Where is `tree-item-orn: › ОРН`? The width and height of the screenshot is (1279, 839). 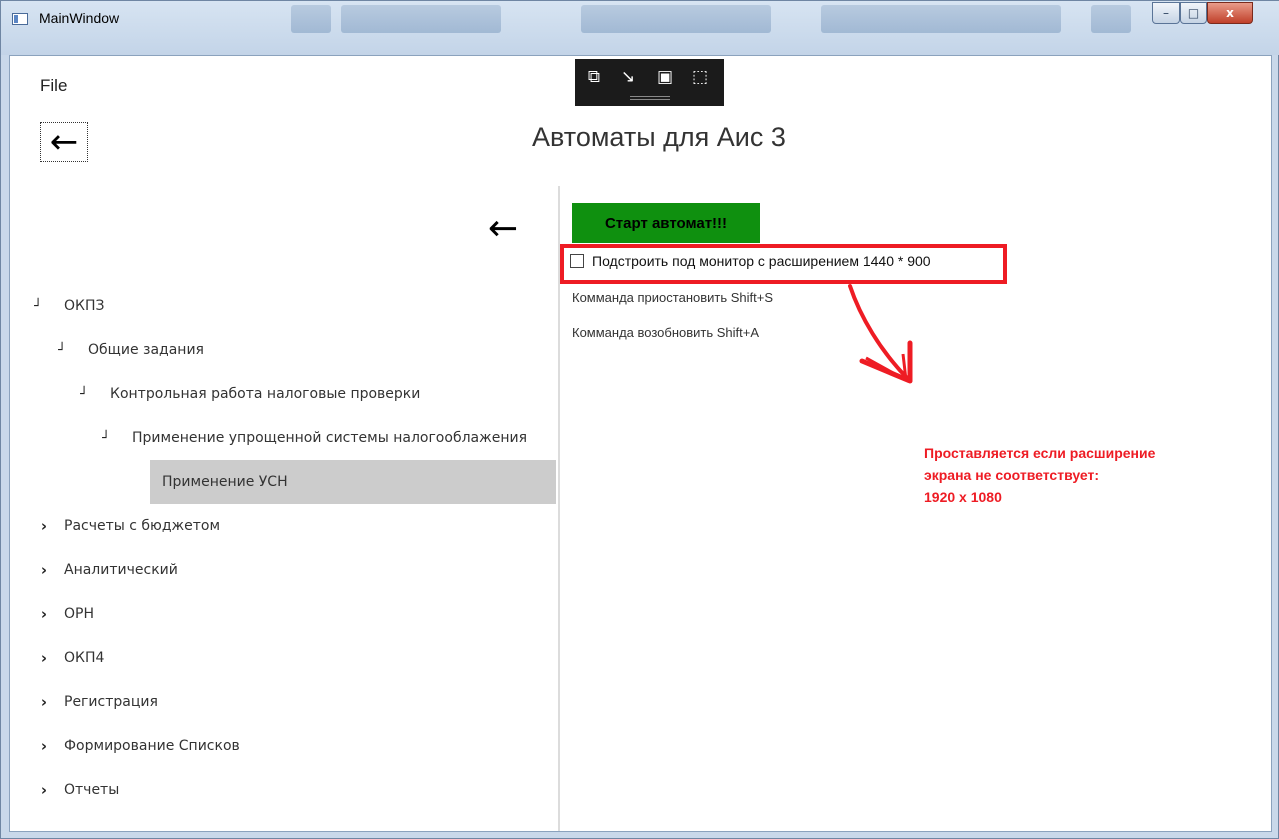 tree-item-orn: › ОРН is located at coordinates (65, 614).